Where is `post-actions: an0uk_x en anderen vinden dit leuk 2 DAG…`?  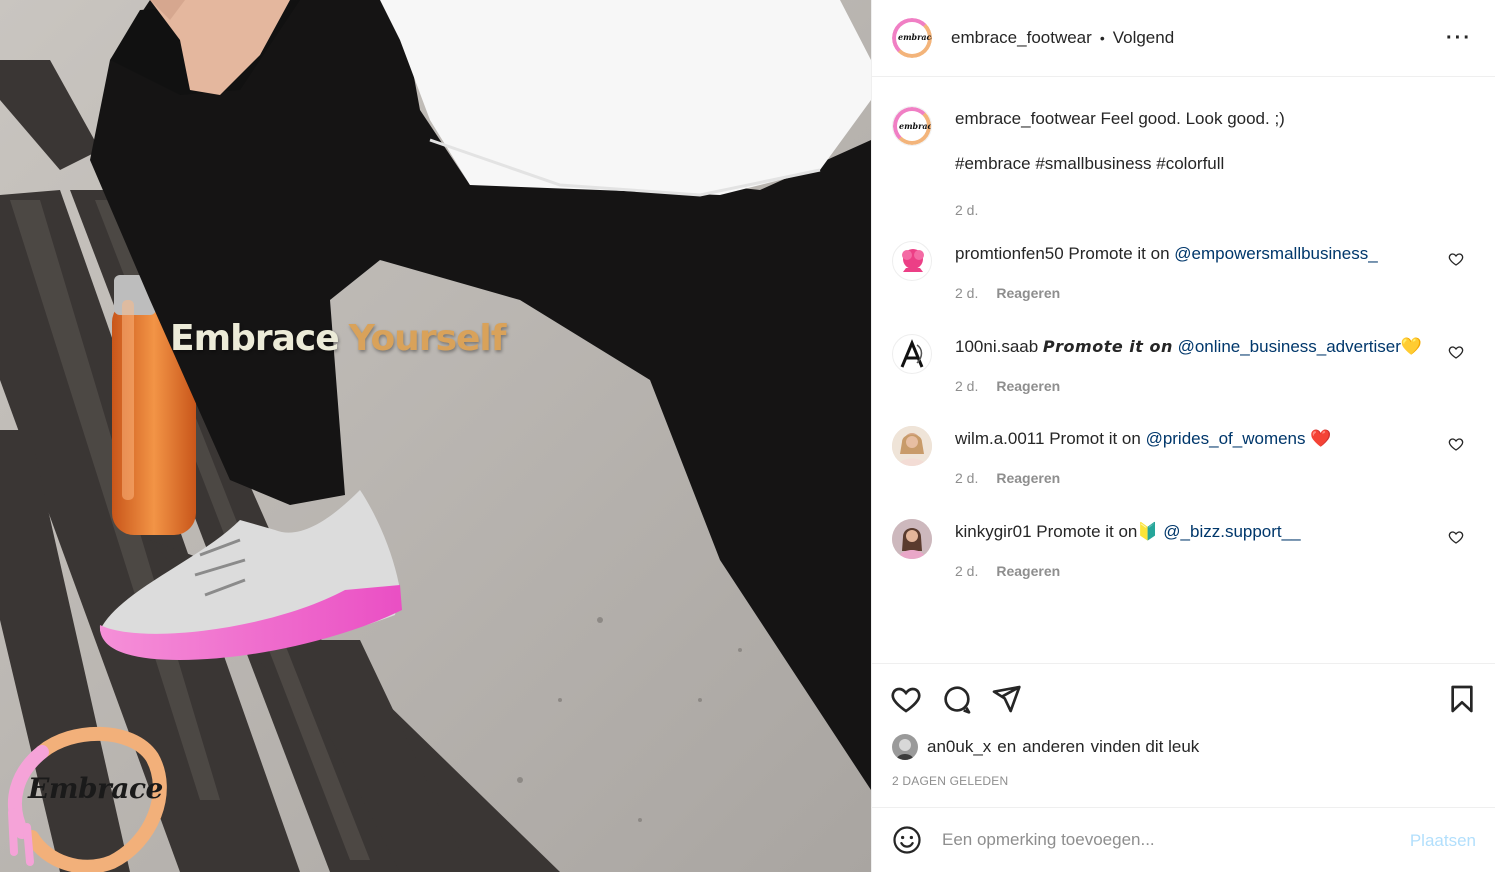 post-actions: an0uk_x en anderen vinden dit leuk 2 DAG… is located at coordinates (1183, 735).